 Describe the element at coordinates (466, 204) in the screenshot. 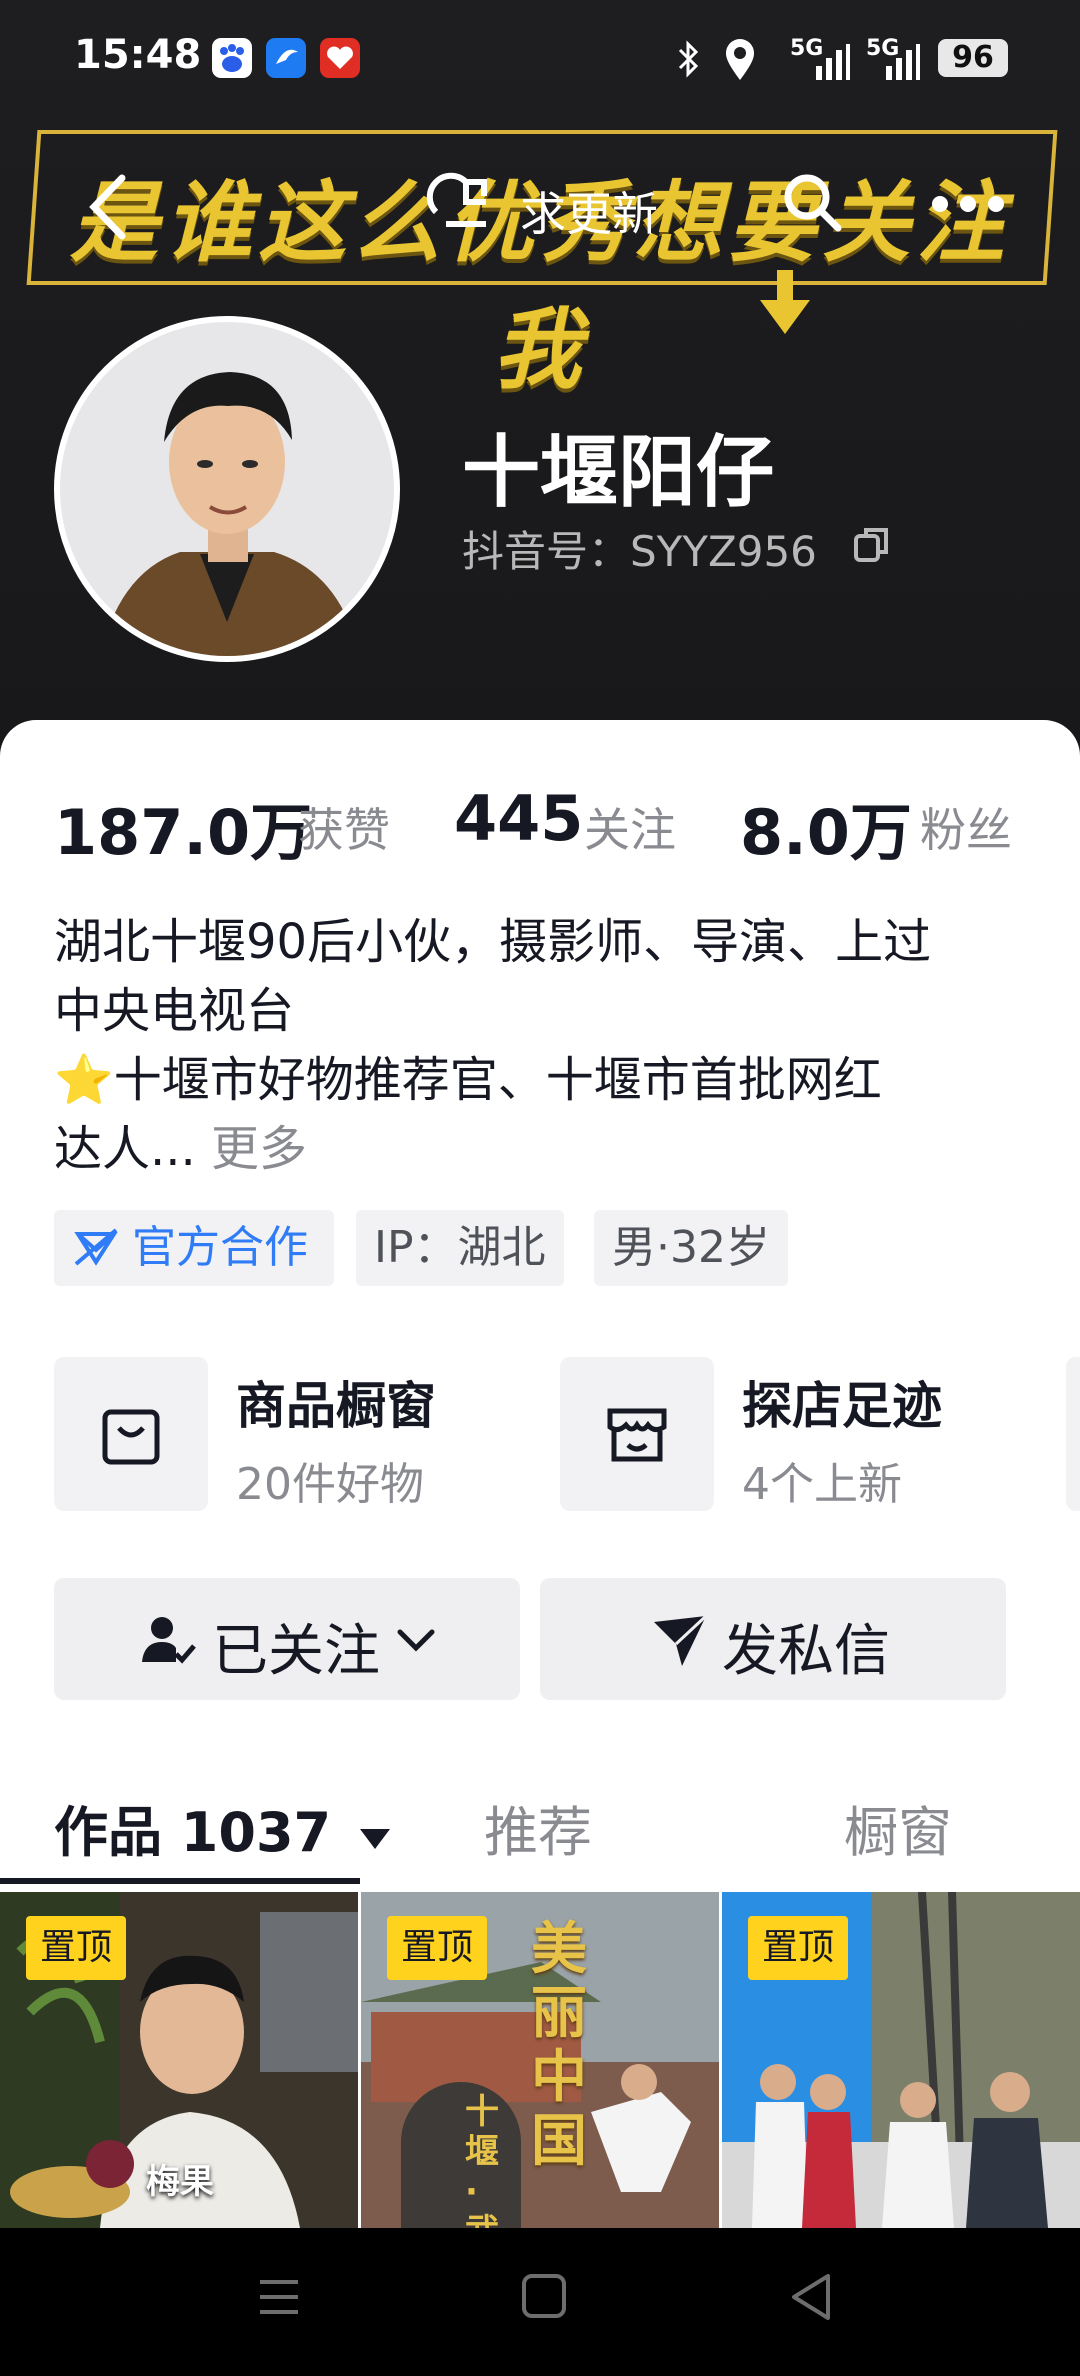

I see `update-request-icon` at that location.